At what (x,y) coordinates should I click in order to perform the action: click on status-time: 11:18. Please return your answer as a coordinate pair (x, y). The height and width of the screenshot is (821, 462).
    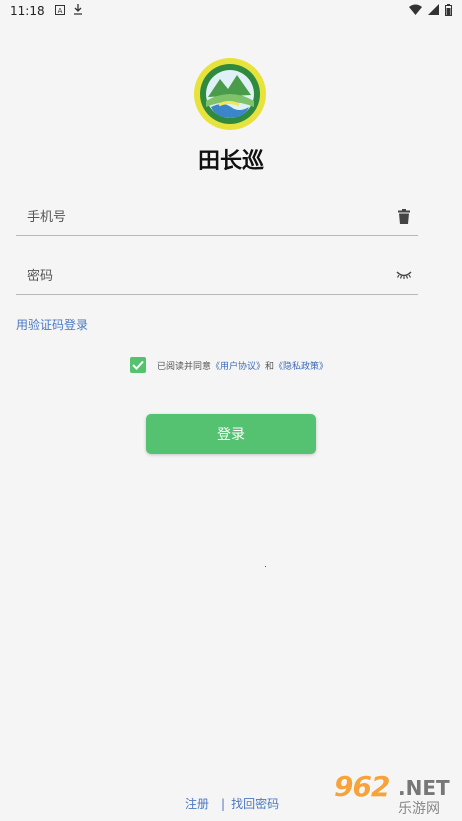
    Looking at the image, I should click on (27, 11).